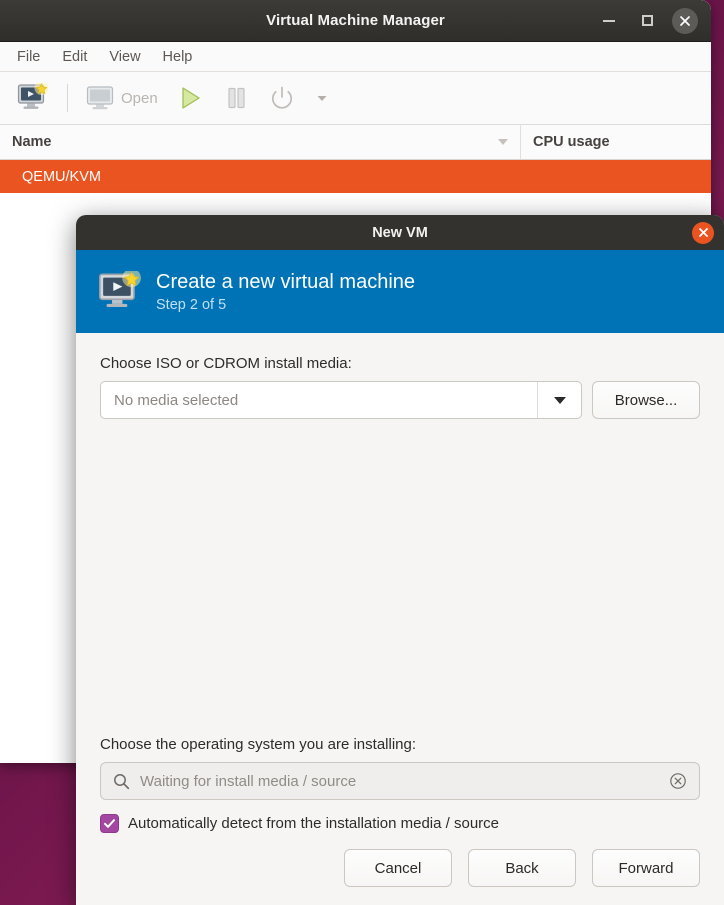 This screenshot has height=905, width=724. Describe the element at coordinates (260, 142) in the screenshot. I see `column-header-name: Name` at that location.